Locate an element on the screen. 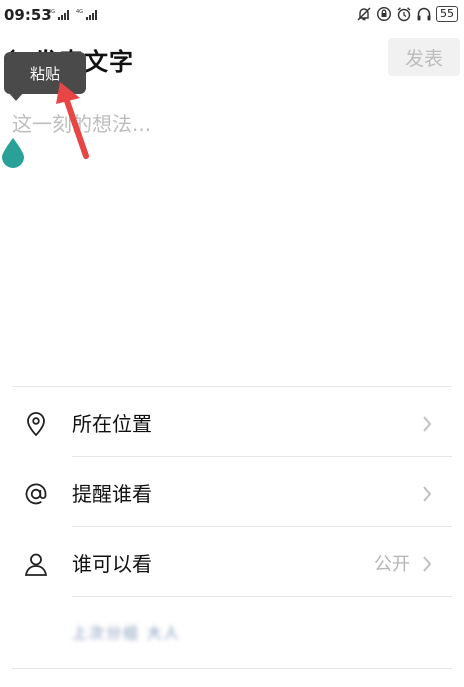 This screenshot has height=687, width=464. bottom-divider is located at coordinates (232, 668).